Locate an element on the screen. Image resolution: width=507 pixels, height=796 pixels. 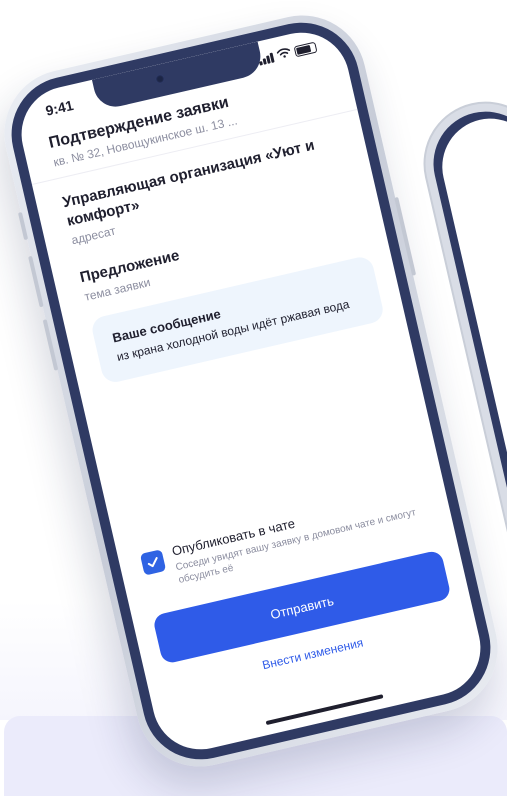
wifi-icon is located at coordinates (284, 54).